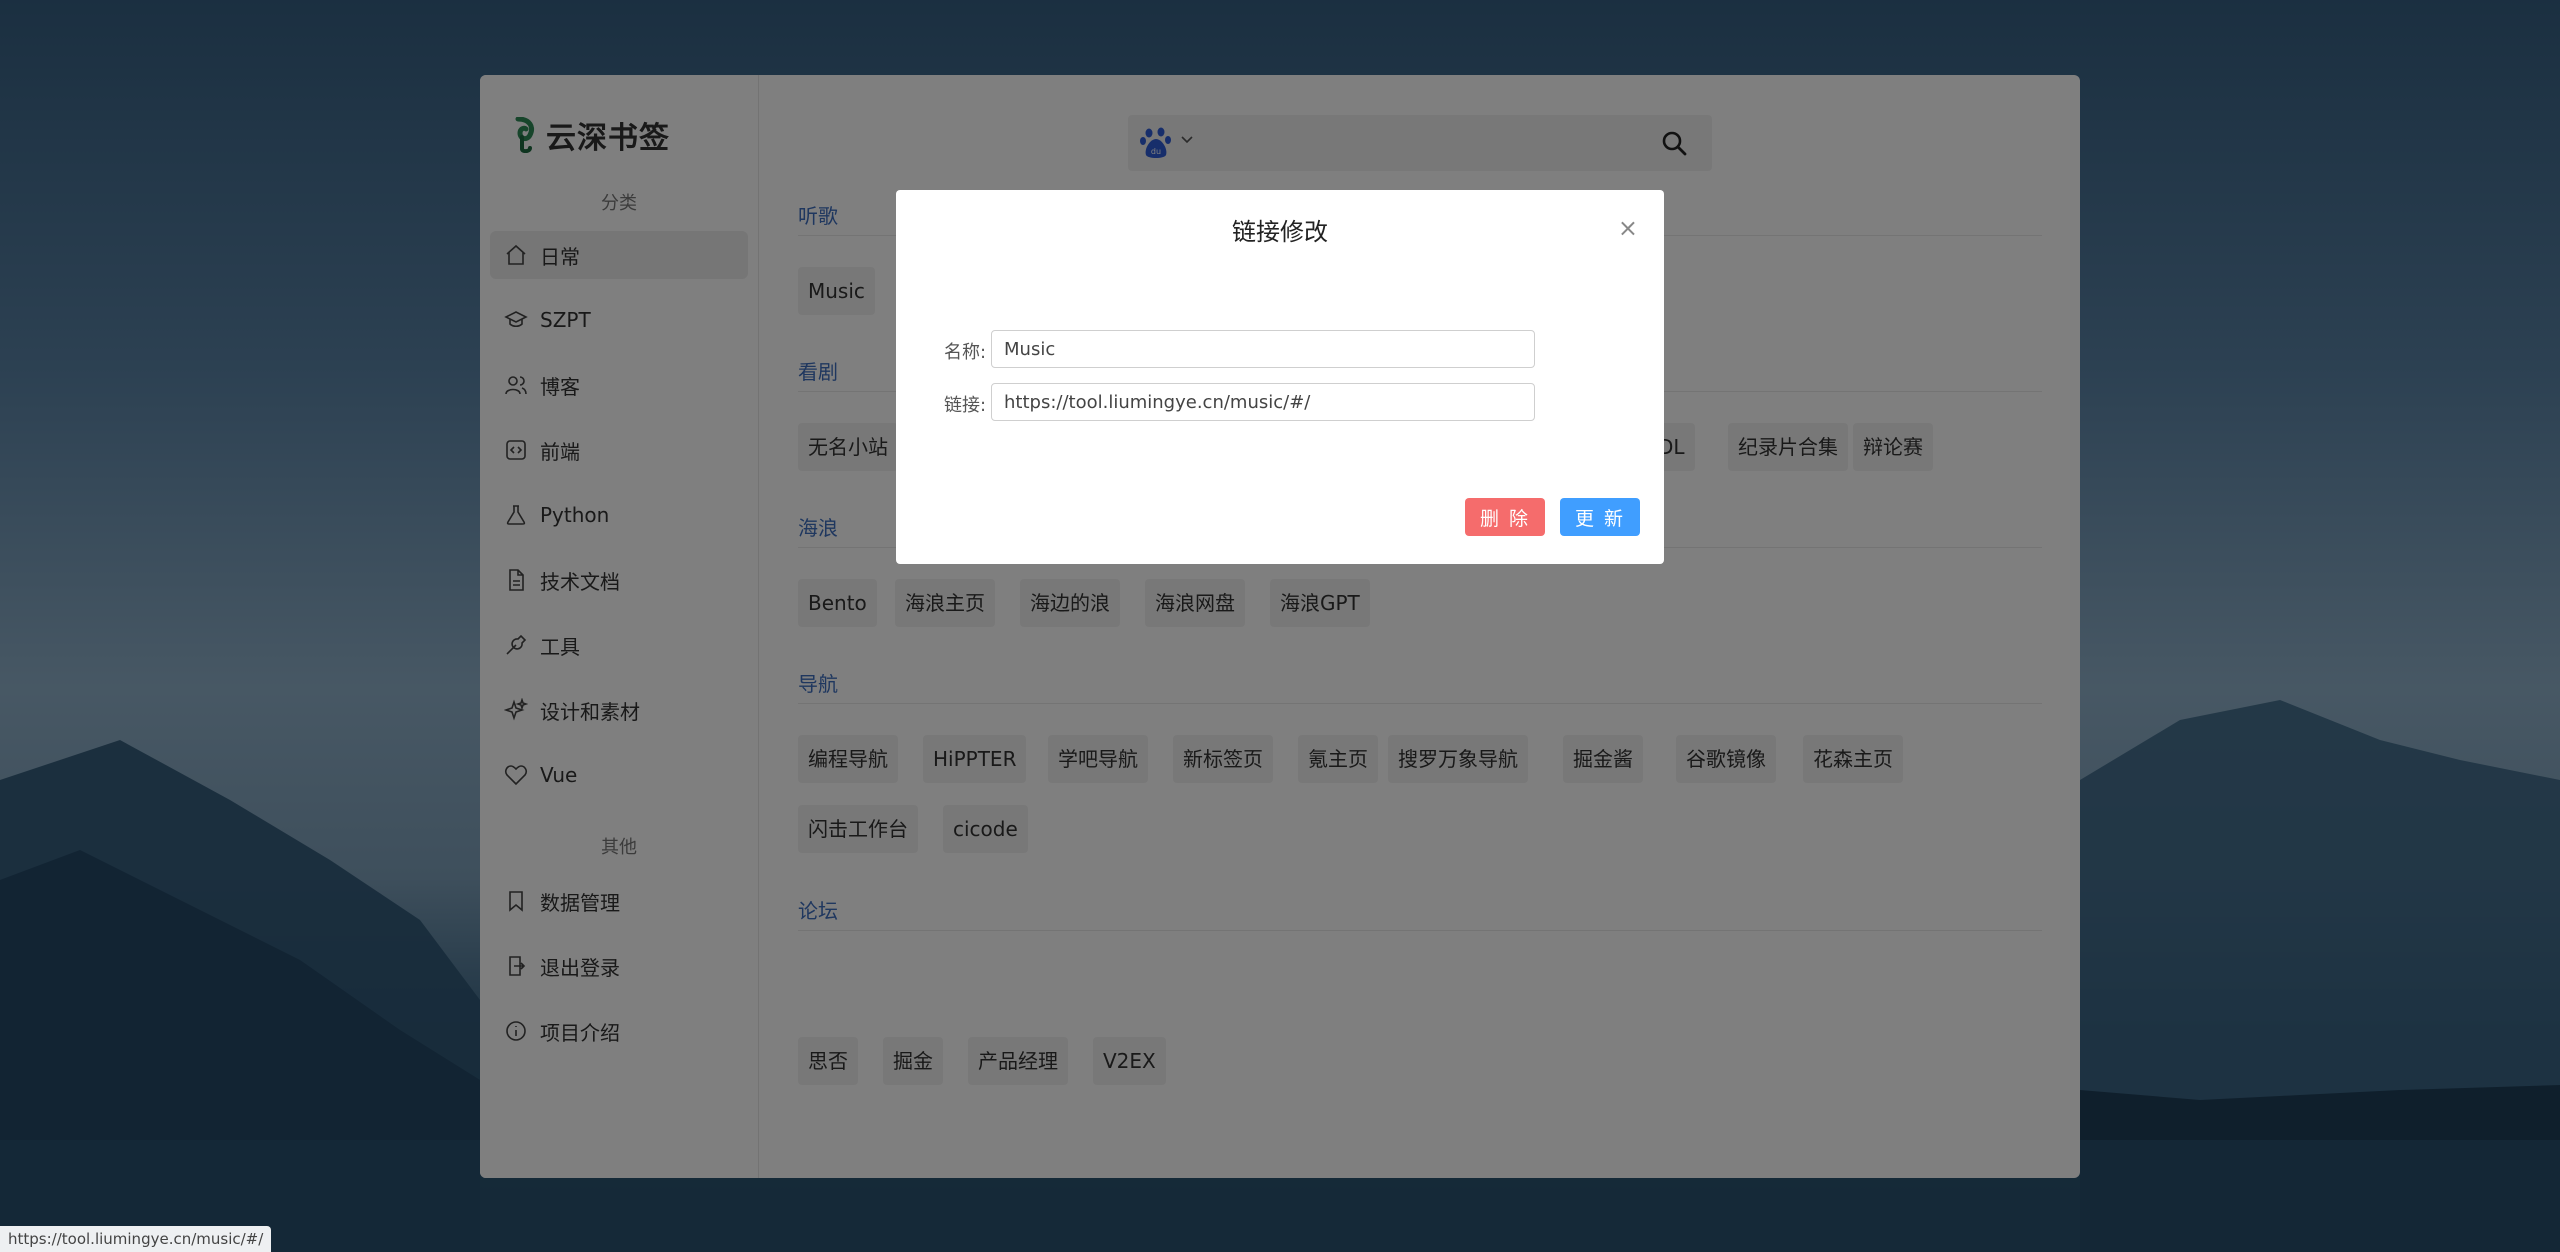 This screenshot has height=1252, width=2560. Describe the element at coordinates (965, 352) in the screenshot. I see `name-label: 名称:` at that location.